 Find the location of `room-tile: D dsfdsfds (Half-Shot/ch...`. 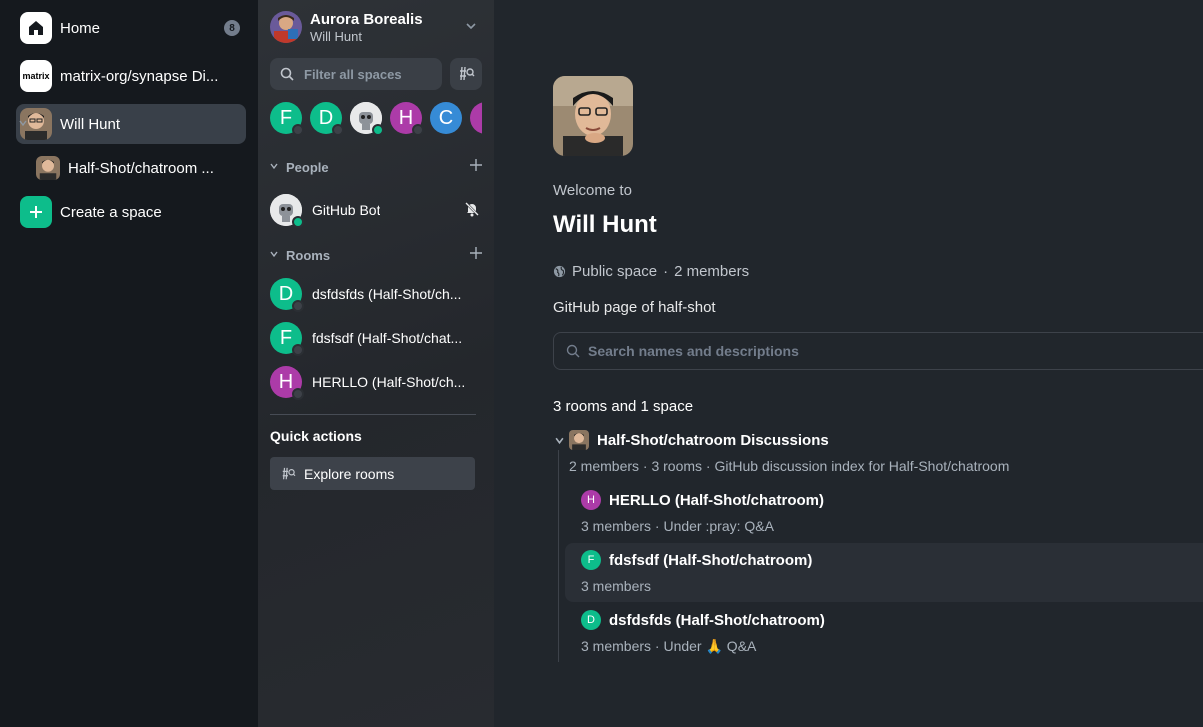

room-tile: D dsfdsfds (Half-Shot/ch... is located at coordinates (376, 294).